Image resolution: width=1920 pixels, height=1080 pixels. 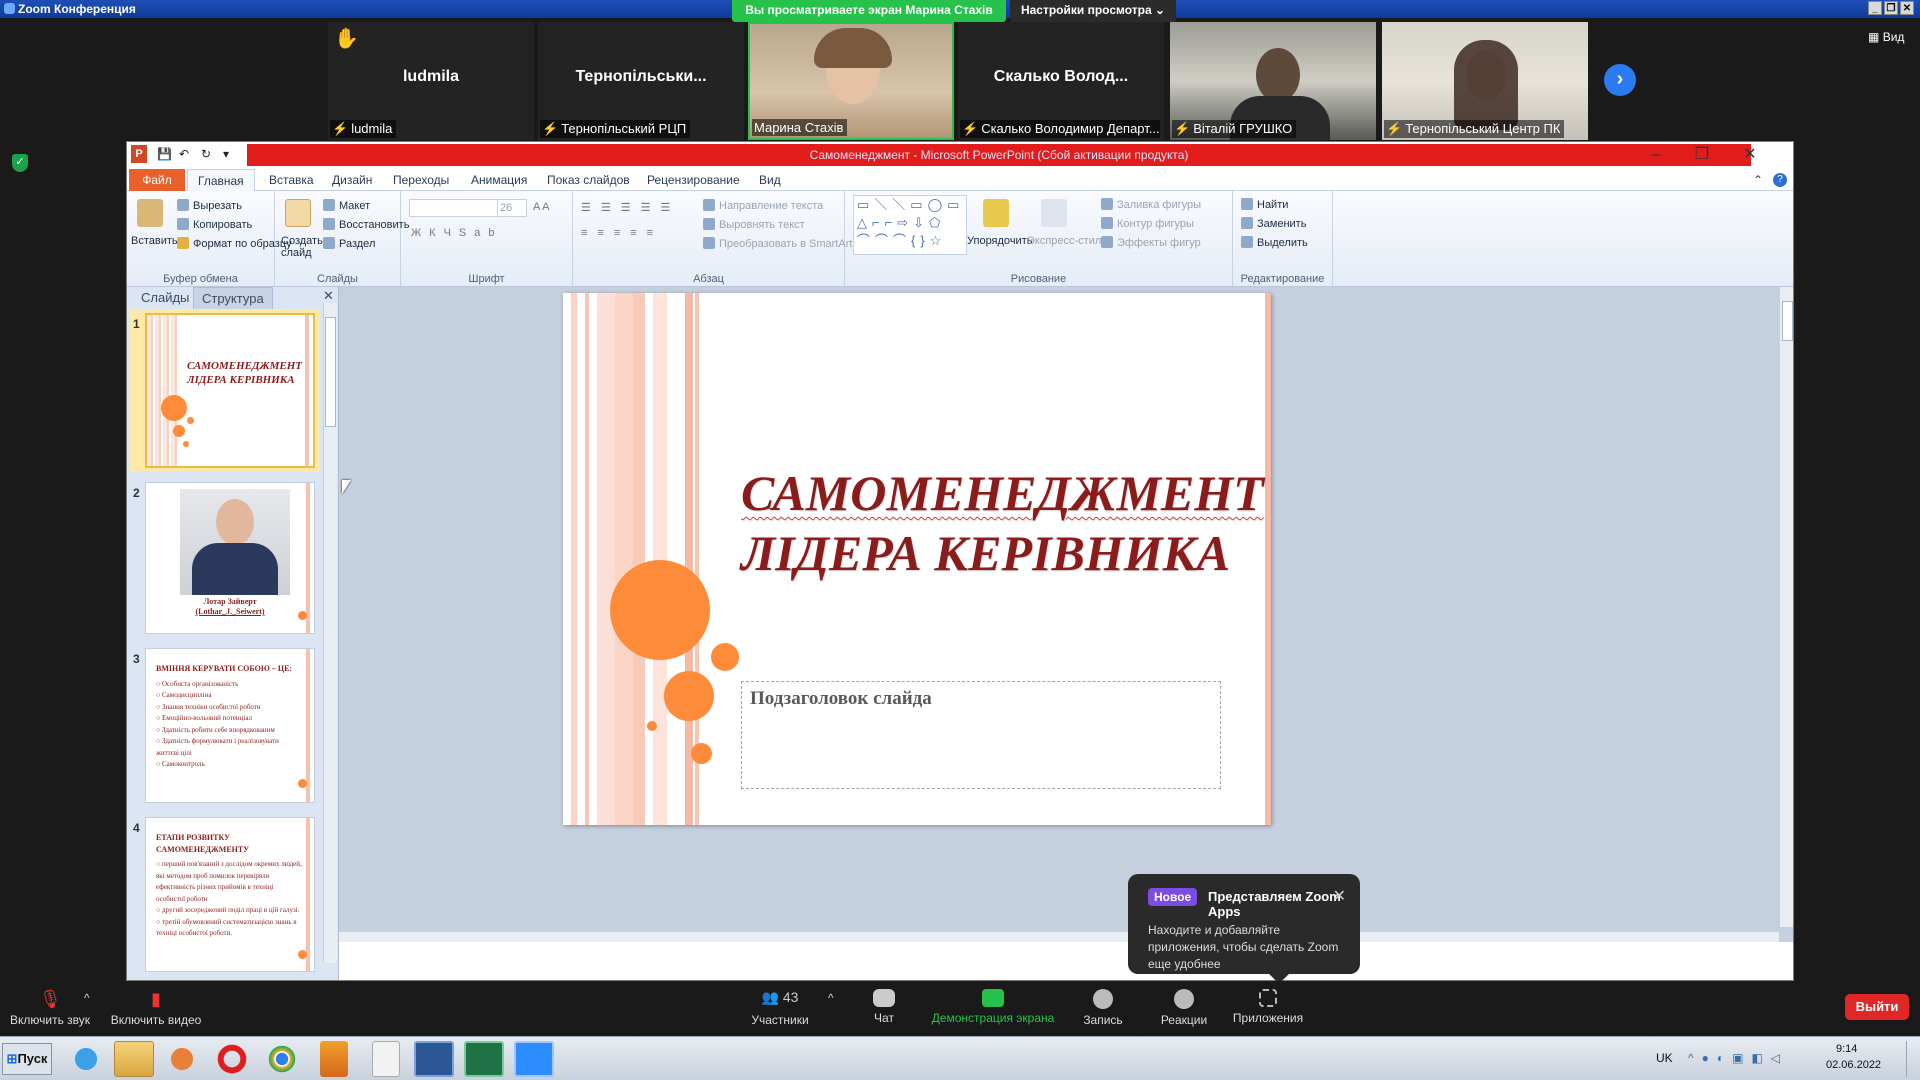 What do you see at coordinates (1875, 8) in the screenshot?
I see `minimize-icon: _` at bounding box center [1875, 8].